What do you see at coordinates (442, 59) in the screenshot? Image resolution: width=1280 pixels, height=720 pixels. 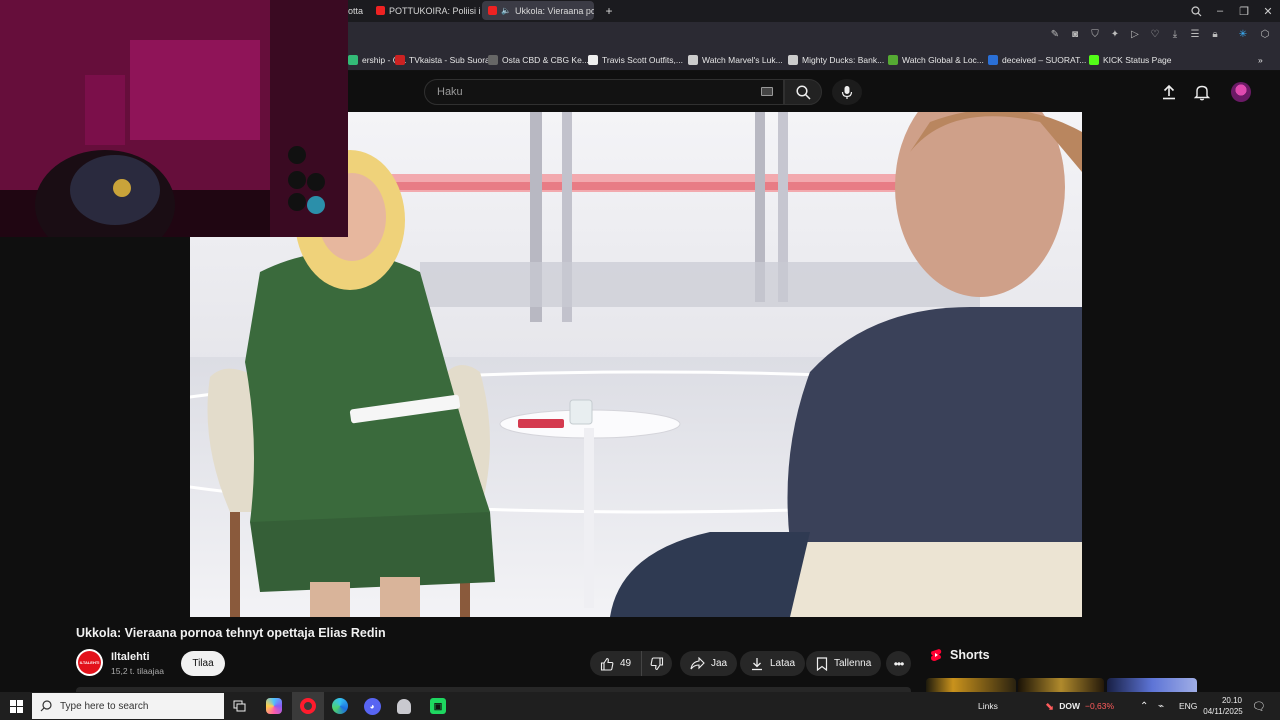 I see `bookmark-item: TVkaista - Sub Suora` at bounding box center [442, 59].